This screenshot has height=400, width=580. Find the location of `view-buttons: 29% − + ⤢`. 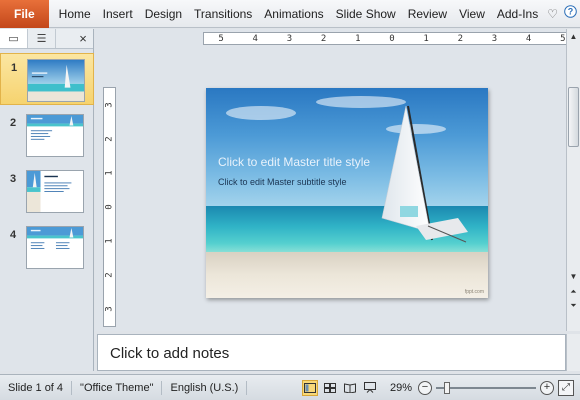

view-buttons: 29% − + ⤢ is located at coordinates (440, 387).